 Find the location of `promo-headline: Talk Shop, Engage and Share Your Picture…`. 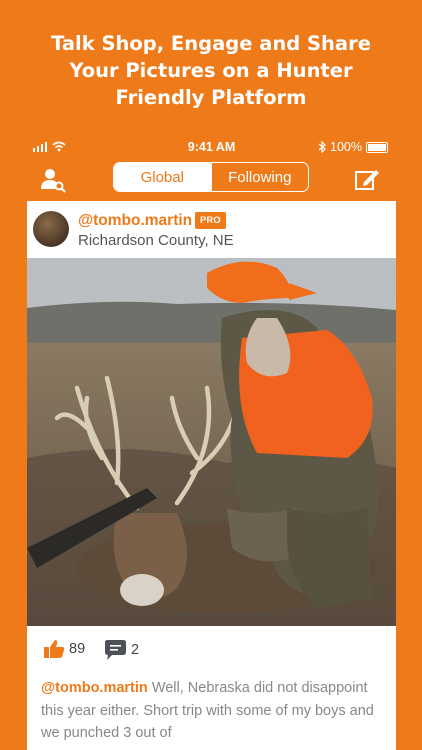

promo-headline: Talk Shop, Engage and Share Your Picture… is located at coordinates (211, 70).